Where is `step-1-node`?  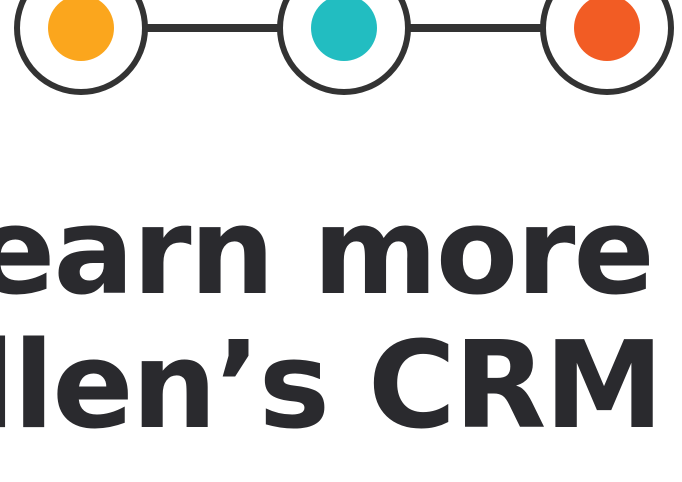 step-1-node is located at coordinates (81, 47).